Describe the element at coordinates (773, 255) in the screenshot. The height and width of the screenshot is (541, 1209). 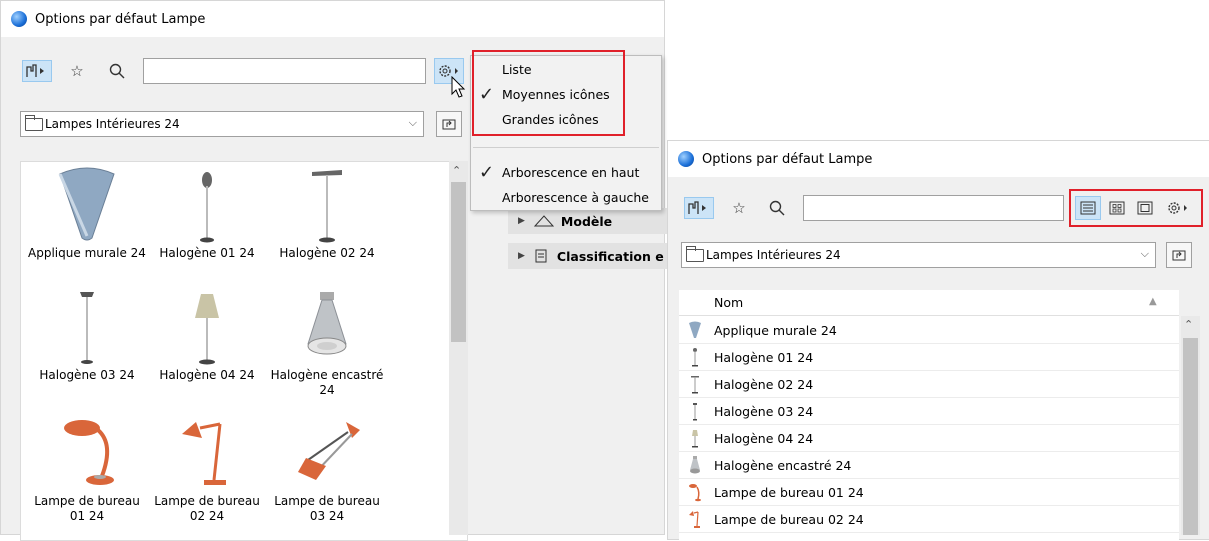
I see `right-folder-label: Lampes Intérieures 24` at that location.